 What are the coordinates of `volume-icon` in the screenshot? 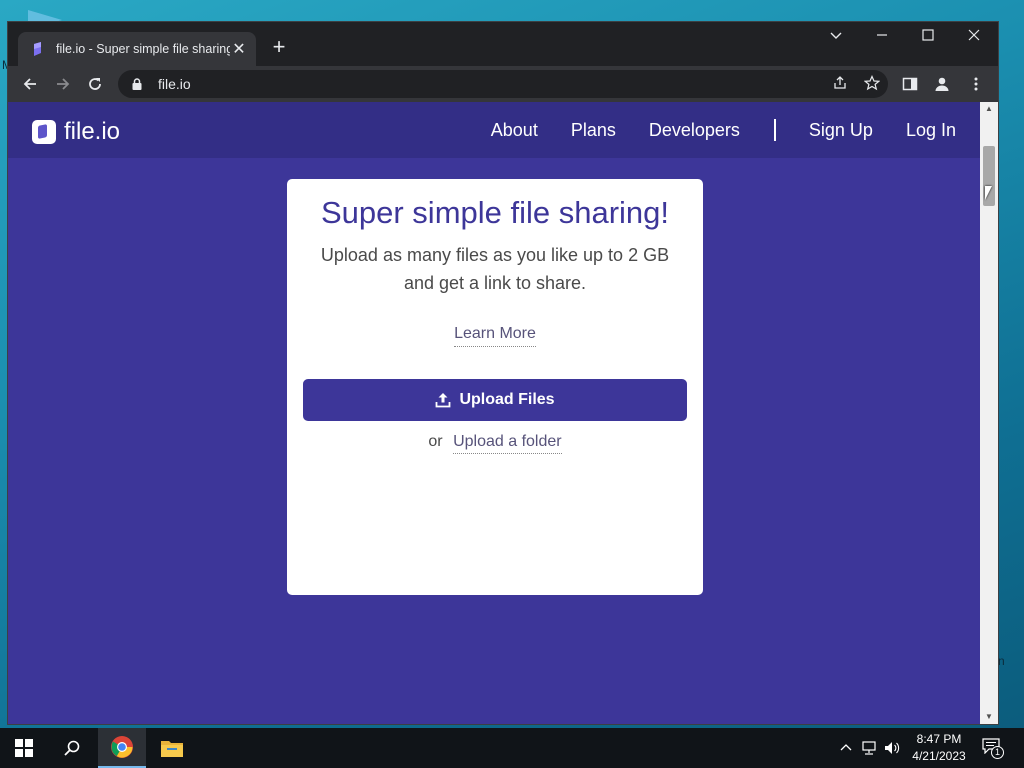 It's located at (893, 748).